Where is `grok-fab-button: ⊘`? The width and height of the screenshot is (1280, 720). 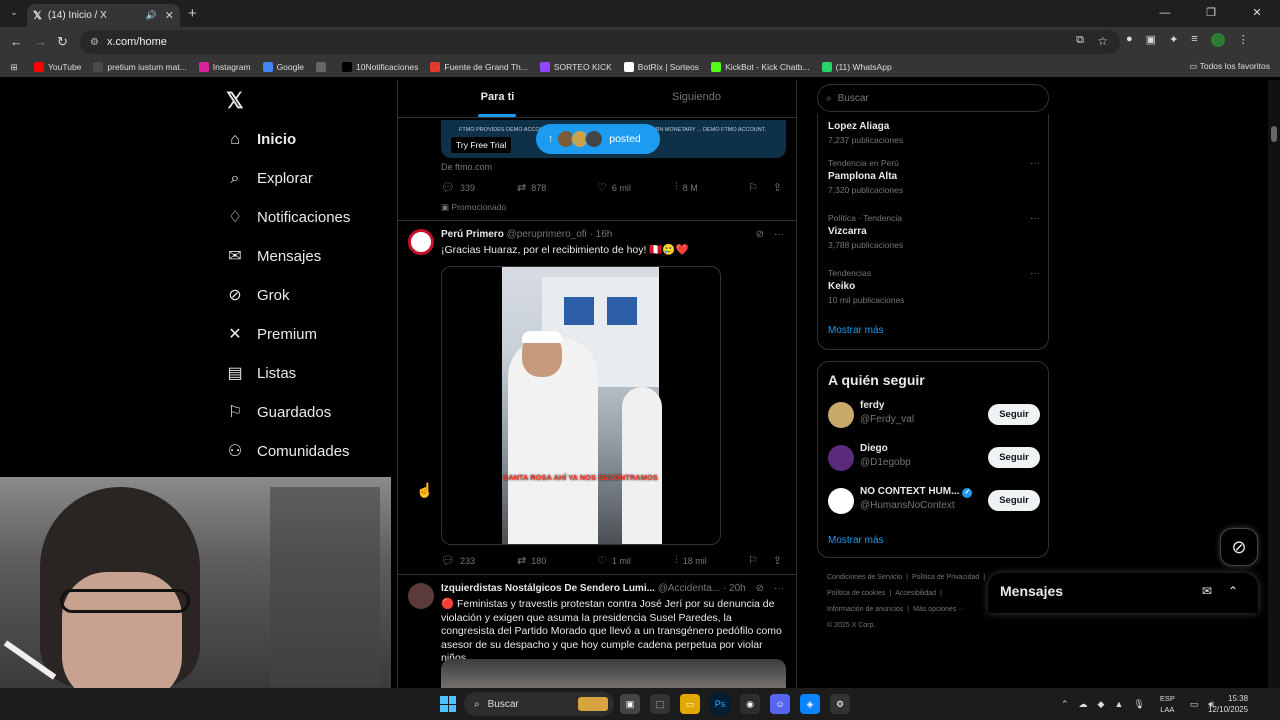
grok-fab-button: ⊘ is located at coordinates (1239, 547).